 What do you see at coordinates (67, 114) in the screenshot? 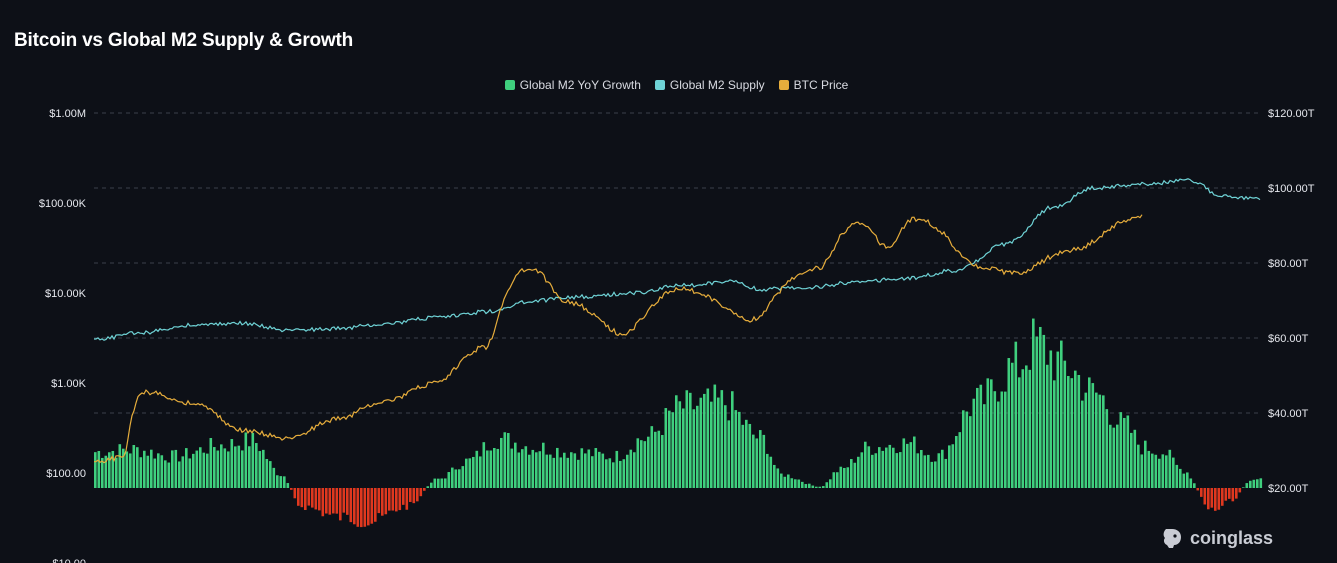
I see `left-tick-label: $1.00M` at bounding box center [67, 114].